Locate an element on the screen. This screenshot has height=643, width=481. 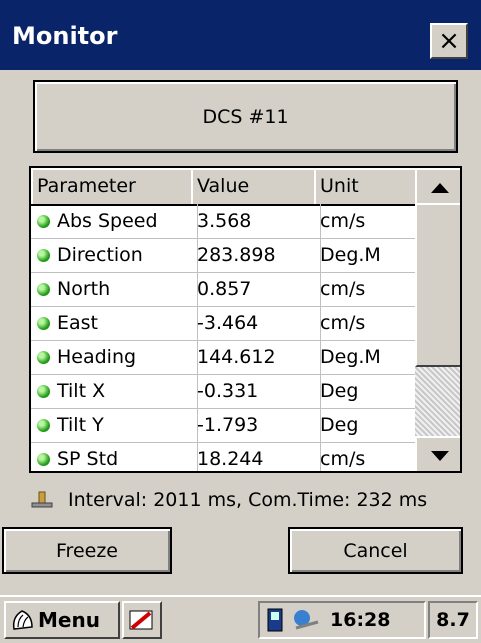
parameter-cell: Direction is located at coordinates (114, 255).